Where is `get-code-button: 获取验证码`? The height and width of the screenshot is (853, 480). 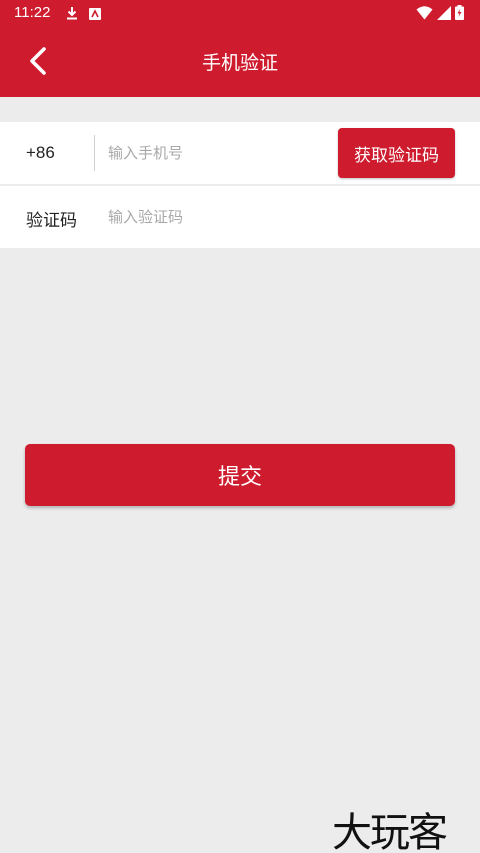
get-code-button: 获取验证码 is located at coordinates (396, 153).